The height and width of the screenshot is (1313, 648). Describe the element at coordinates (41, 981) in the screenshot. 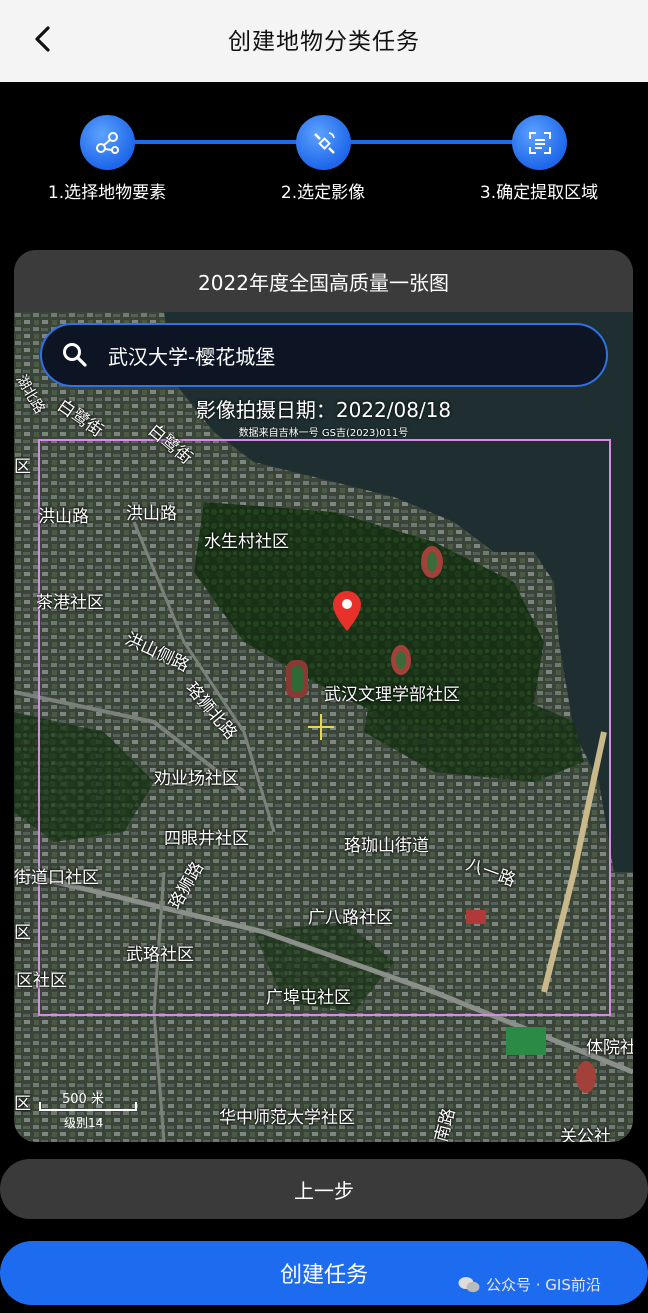

I see `map-label: 区社区` at that location.